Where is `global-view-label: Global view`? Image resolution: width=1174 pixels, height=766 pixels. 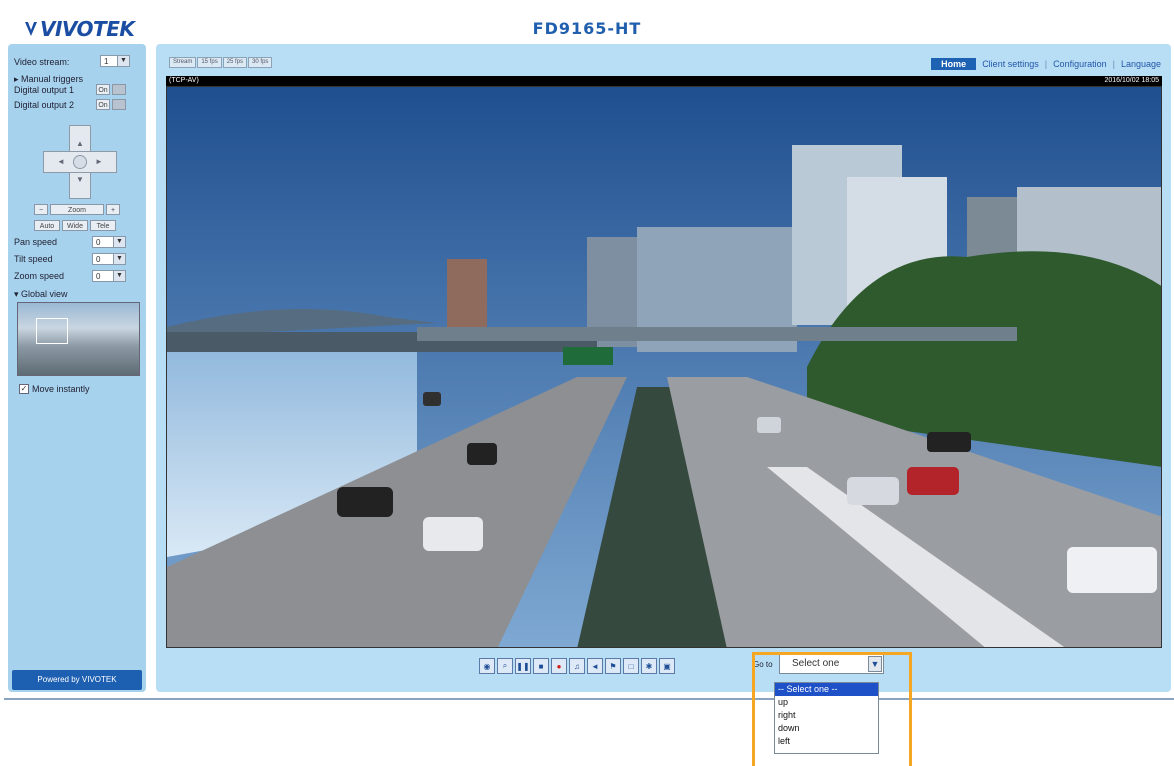 global-view-label: Global view is located at coordinates (44, 294).